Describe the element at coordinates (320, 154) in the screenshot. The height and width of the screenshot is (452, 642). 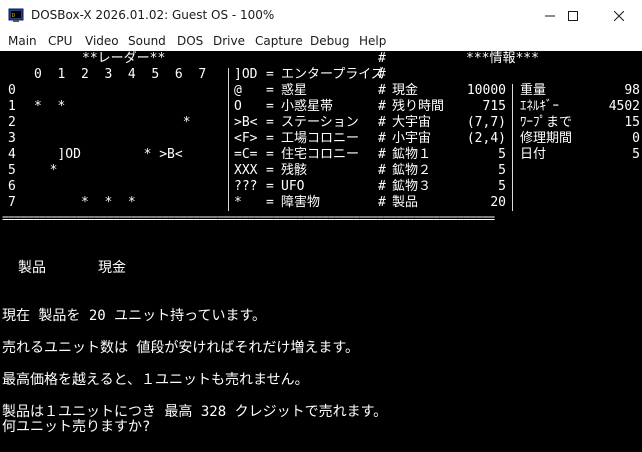
I see `legend-label: 住宅コロニー` at that location.